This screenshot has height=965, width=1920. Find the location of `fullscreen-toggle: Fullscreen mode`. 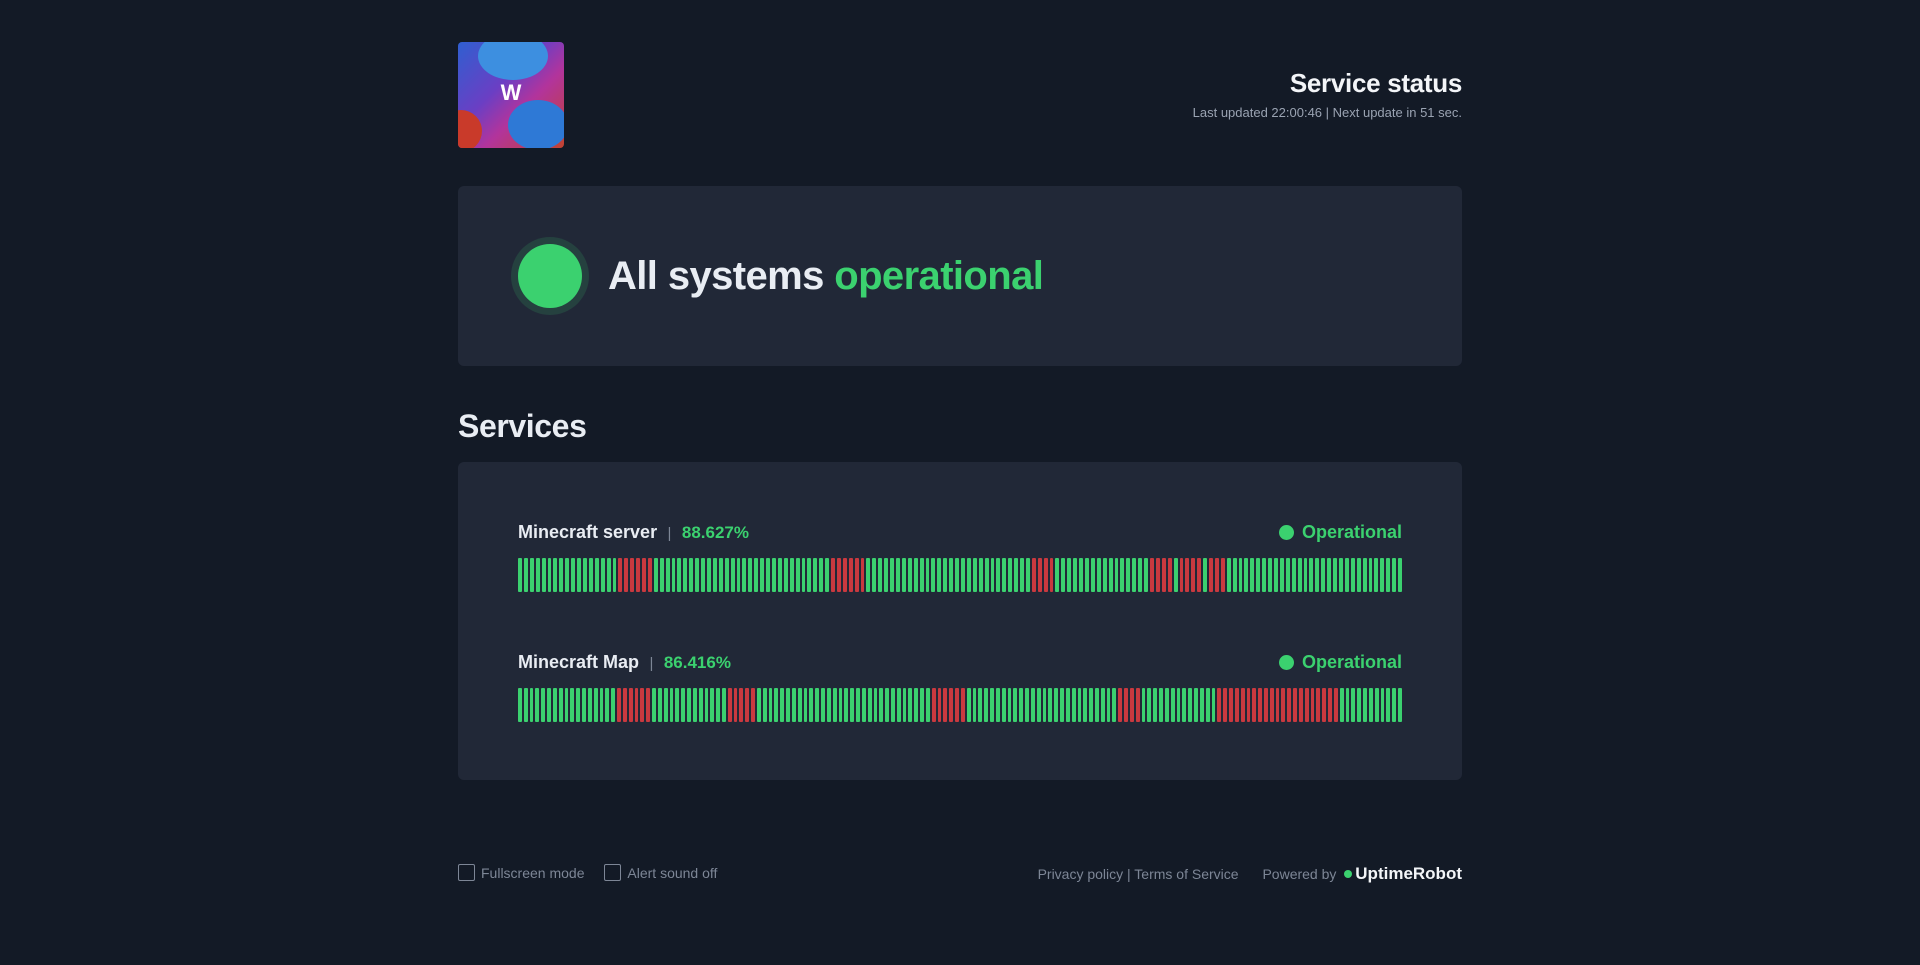

fullscreen-toggle: Fullscreen mode is located at coordinates (521, 872).